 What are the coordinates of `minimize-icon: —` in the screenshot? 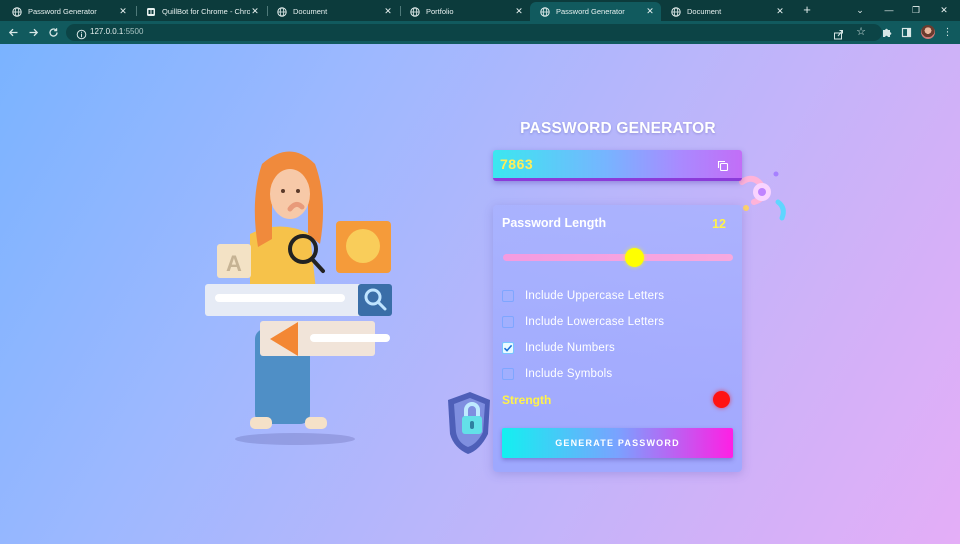 It's located at (889, 10).